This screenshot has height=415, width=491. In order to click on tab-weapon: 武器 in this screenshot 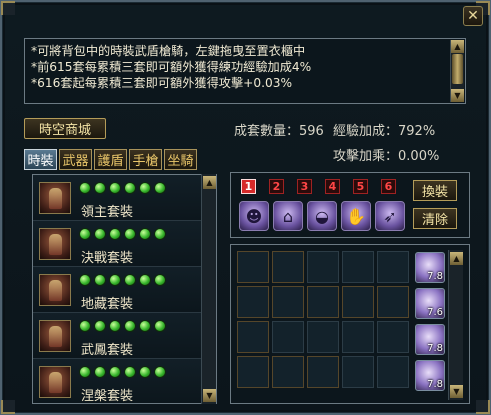, I will do `click(75, 159)`.